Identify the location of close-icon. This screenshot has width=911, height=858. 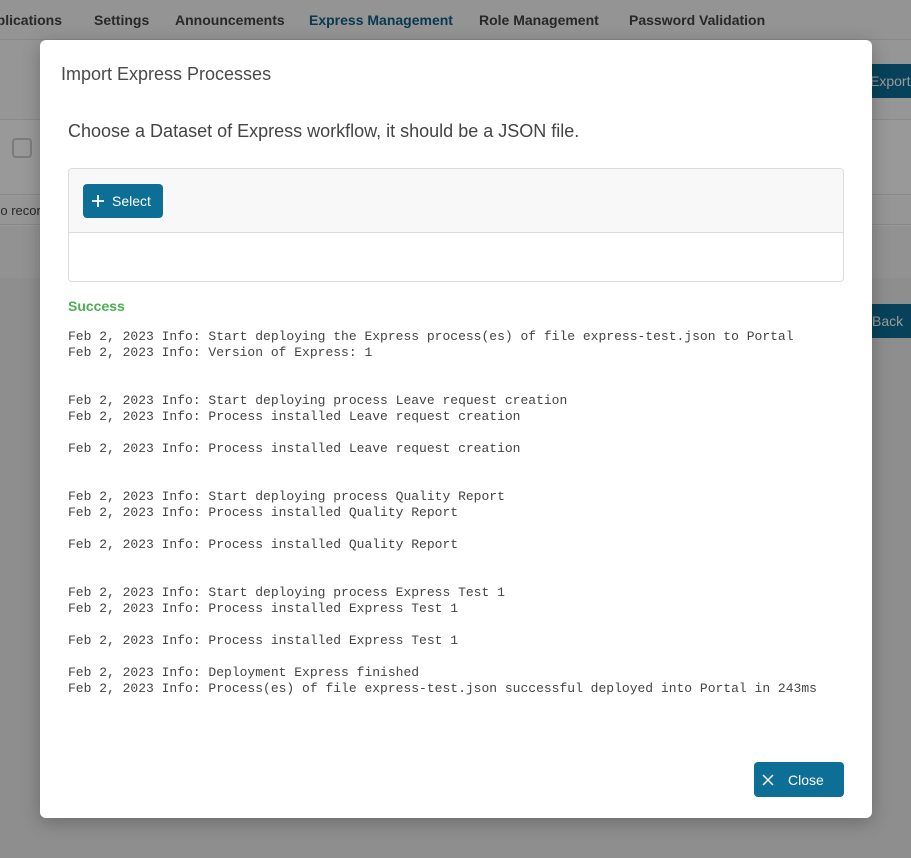
(768, 779).